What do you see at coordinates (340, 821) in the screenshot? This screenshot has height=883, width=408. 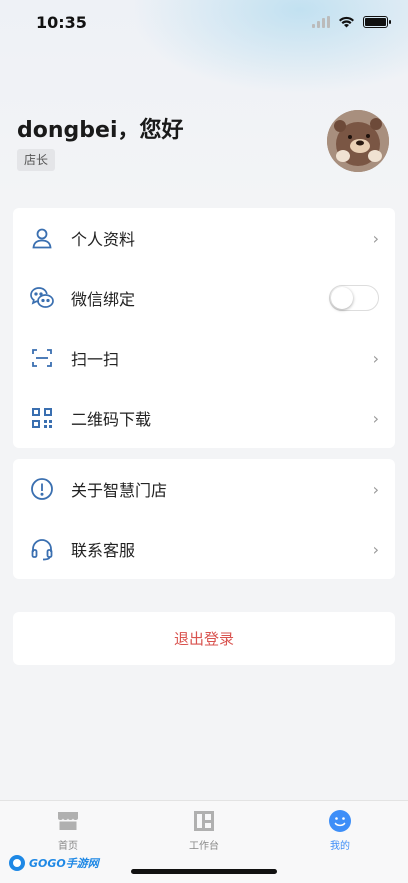 I see `smile-icon` at bounding box center [340, 821].